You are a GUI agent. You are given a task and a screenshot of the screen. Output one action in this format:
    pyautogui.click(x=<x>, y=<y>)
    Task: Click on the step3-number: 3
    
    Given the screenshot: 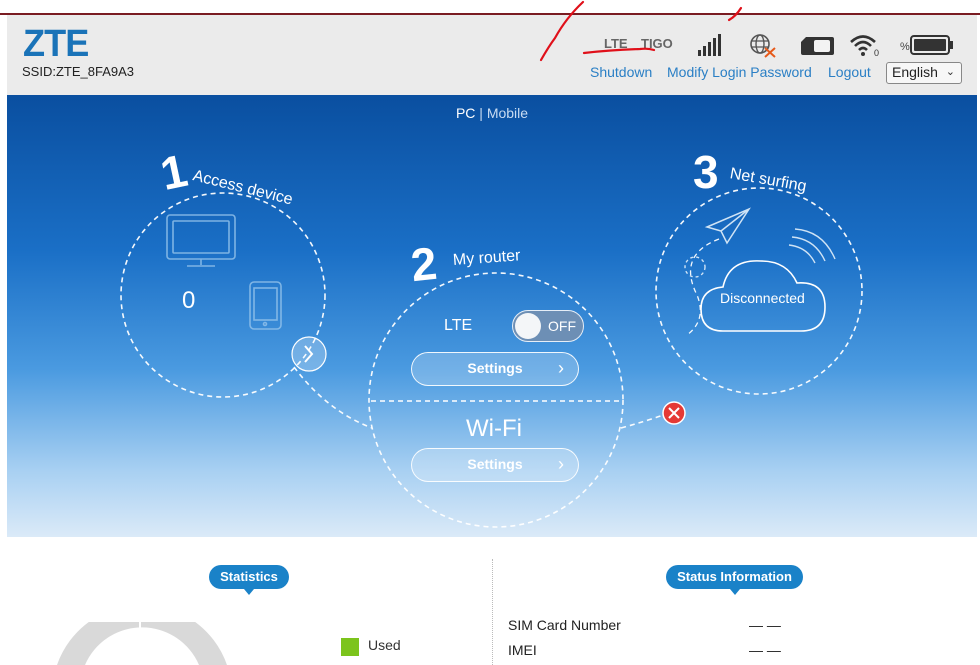 What is the action you would take?
    pyautogui.click(x=706, y=172)
    